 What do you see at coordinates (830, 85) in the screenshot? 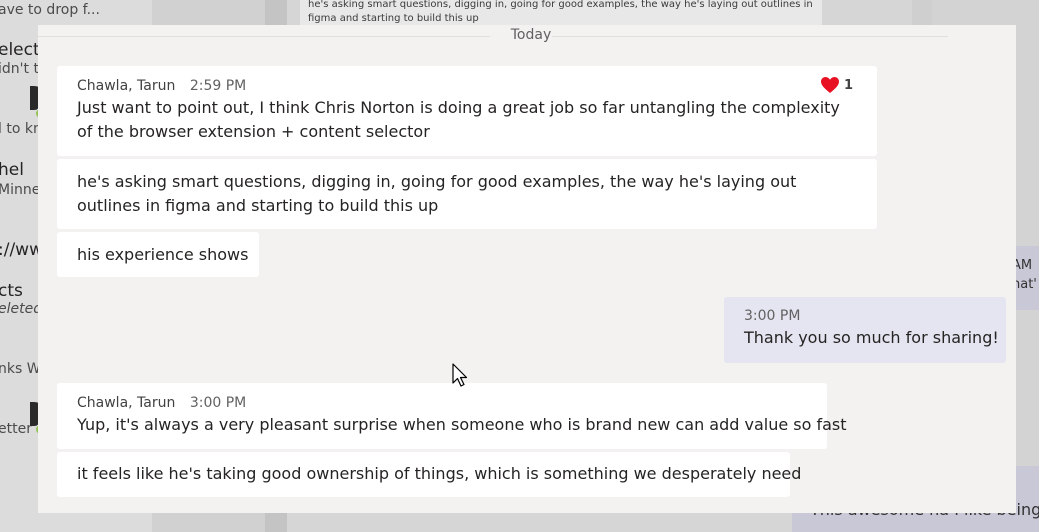
I see `heart-icon` at bounding box center [830, 85].